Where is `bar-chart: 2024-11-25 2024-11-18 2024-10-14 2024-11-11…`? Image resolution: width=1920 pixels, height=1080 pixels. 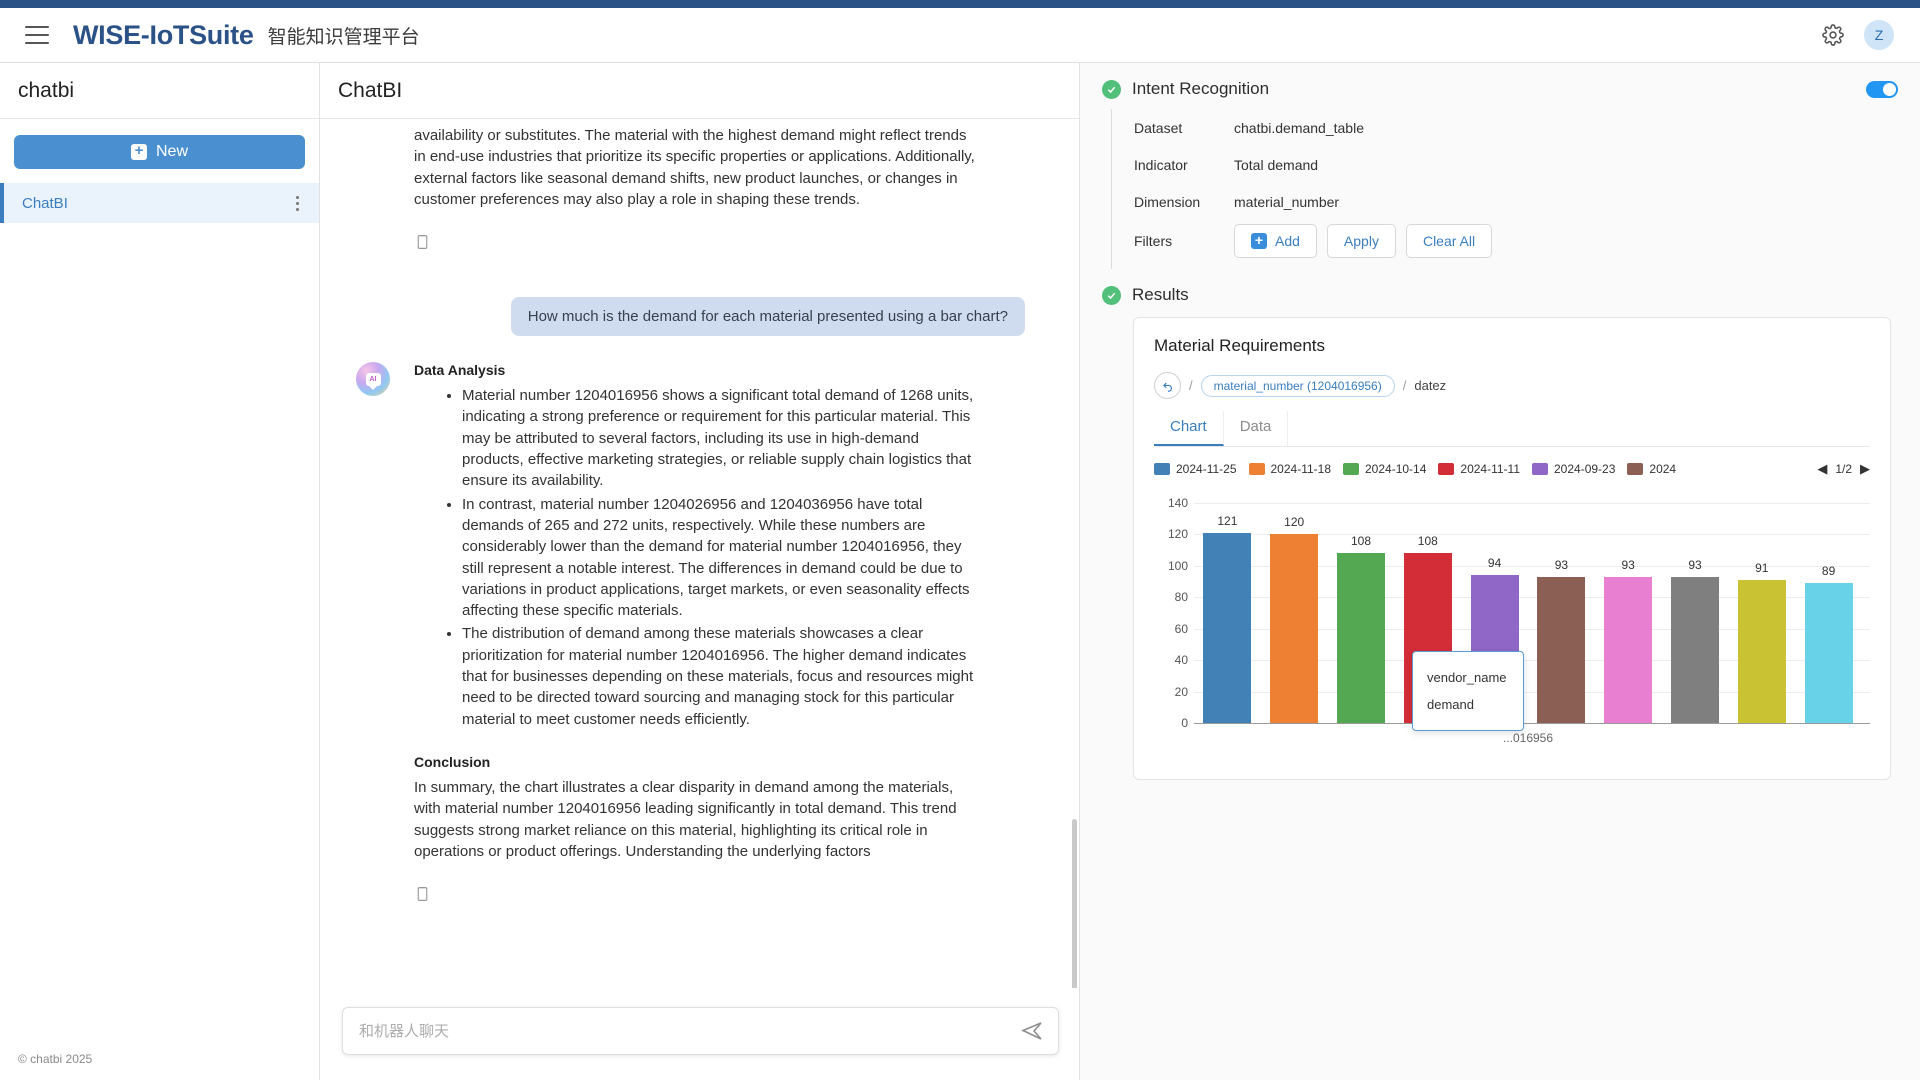
bar-chart: 2024-11-25 2024-11-18 2024-10-14 2024-11-11… is located at coordinates (1512, 609).